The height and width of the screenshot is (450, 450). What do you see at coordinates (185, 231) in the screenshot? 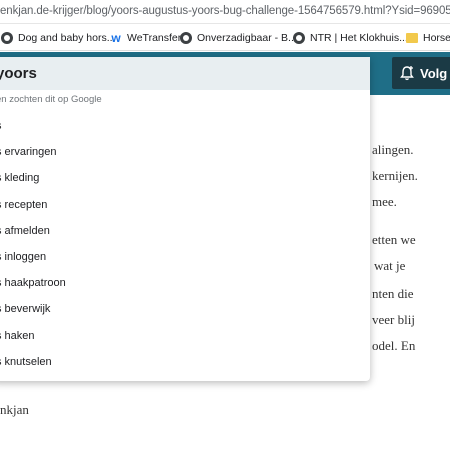
I see `suggestion-item: s afmelden` at bounding box center [185, 231].